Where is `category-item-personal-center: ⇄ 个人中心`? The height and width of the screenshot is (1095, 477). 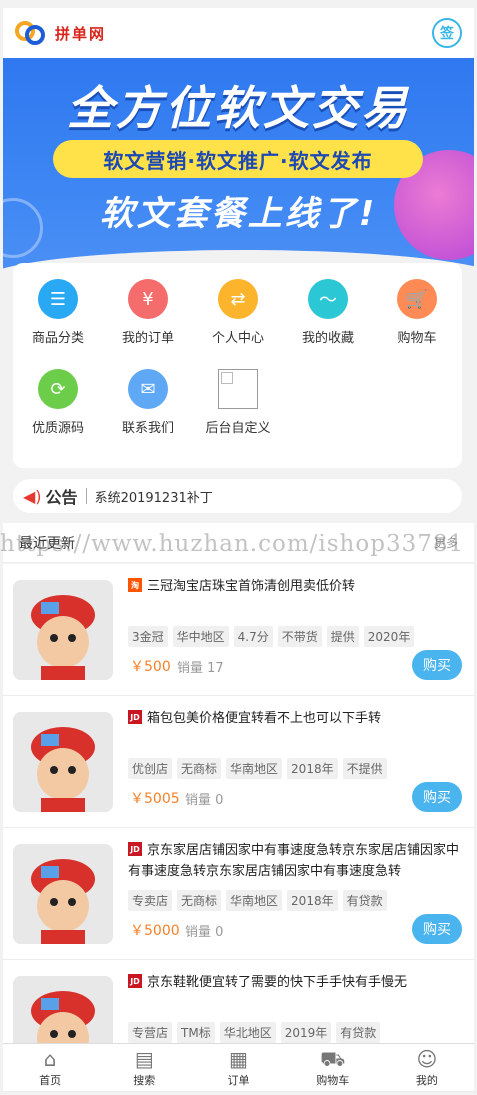
category-item-personal-center: ⇄ 个人中心 is located at coordinates (238, 308).